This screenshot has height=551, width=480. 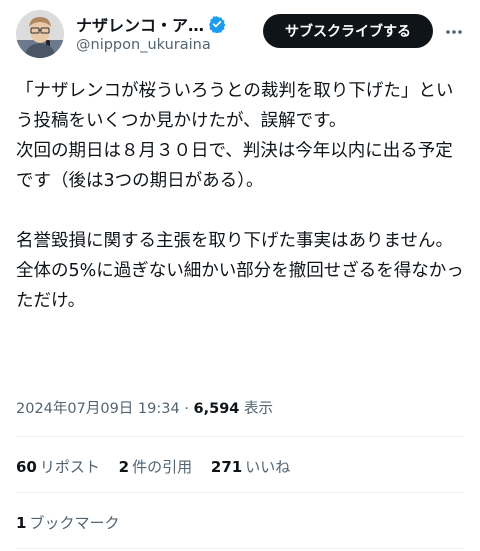 What do you see at coordinates (259, 409) in the screenshot?
I see `views-label: 表示` at bounding box center [259, 409].